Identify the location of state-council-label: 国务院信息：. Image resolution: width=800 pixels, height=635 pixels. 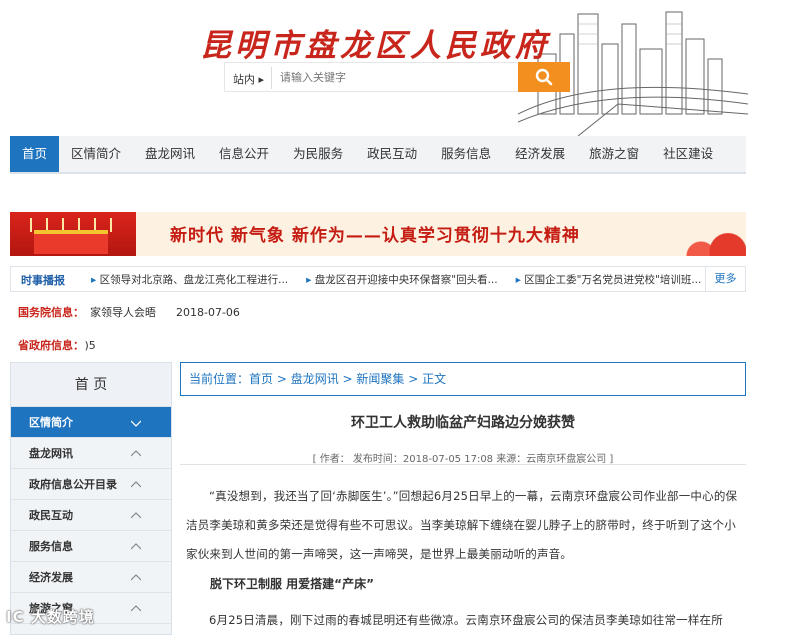
(51, 312).